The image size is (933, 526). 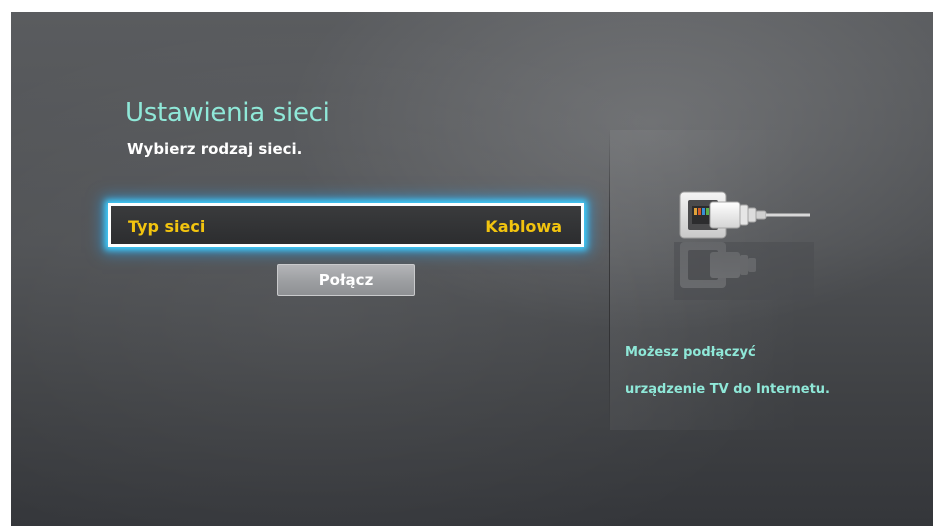 What do you see at coordinates (167, 226) in the screenshot?
I see `network-type-label: Typ sieci` at bounding box center [167, 226].